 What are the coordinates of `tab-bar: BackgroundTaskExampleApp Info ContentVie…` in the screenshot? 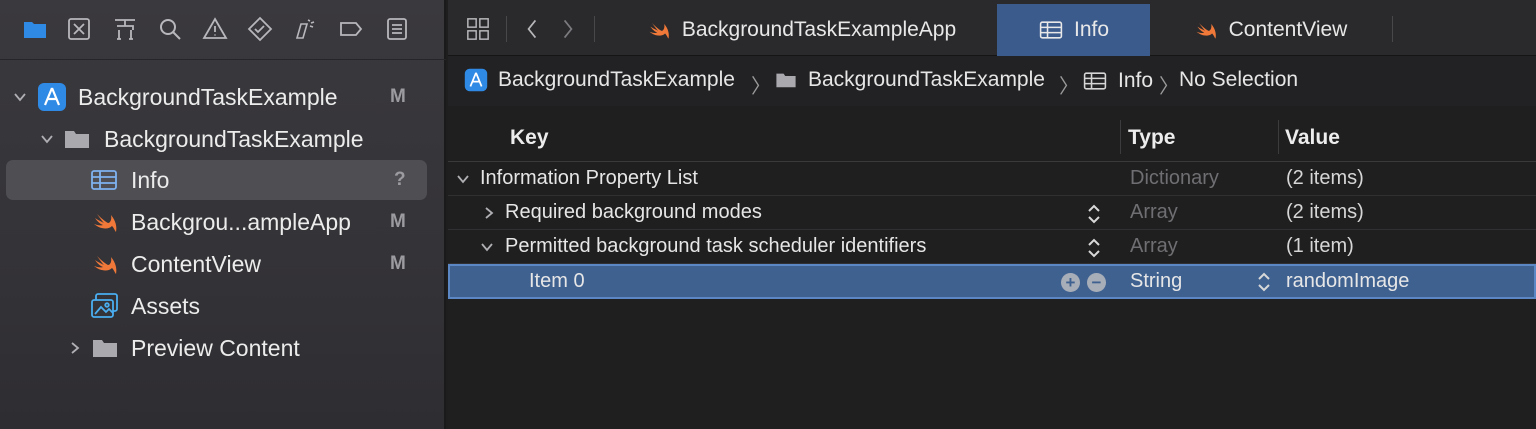 It's located at (992, 28).